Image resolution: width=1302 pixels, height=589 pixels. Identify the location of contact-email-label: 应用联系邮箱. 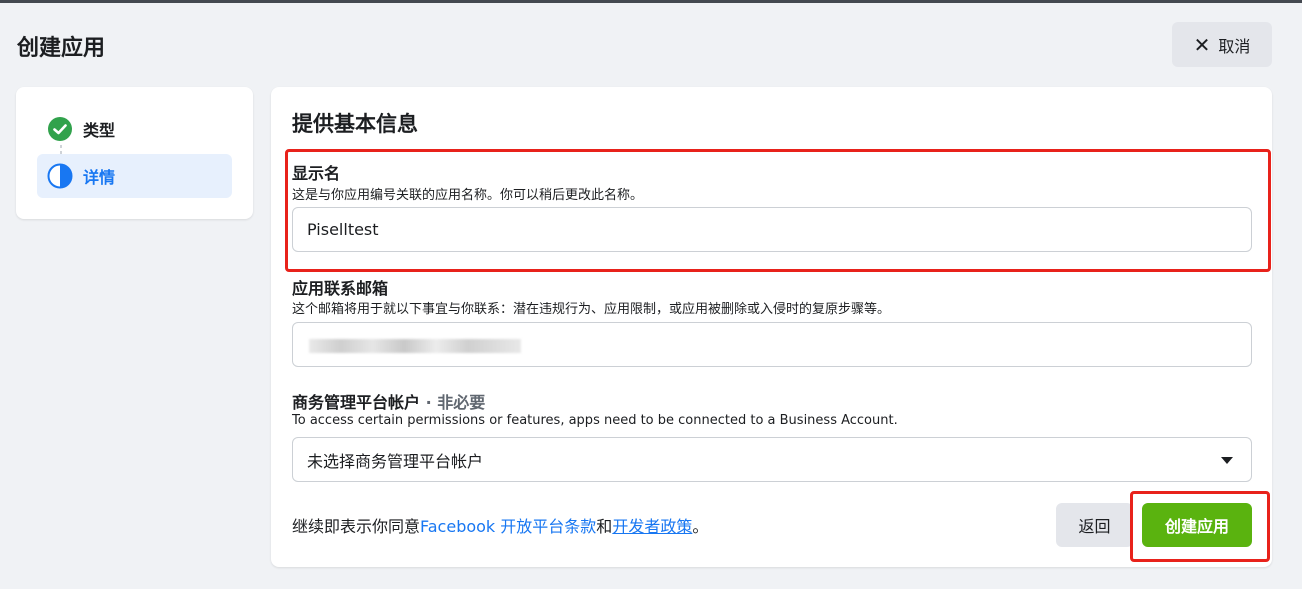
(340, 288).